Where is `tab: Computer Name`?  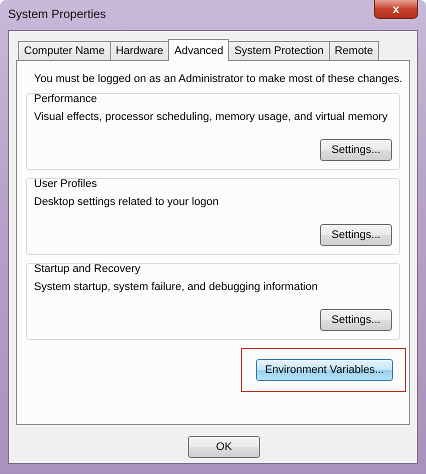 tab: Computer Name is located at coordinates (64, 50).